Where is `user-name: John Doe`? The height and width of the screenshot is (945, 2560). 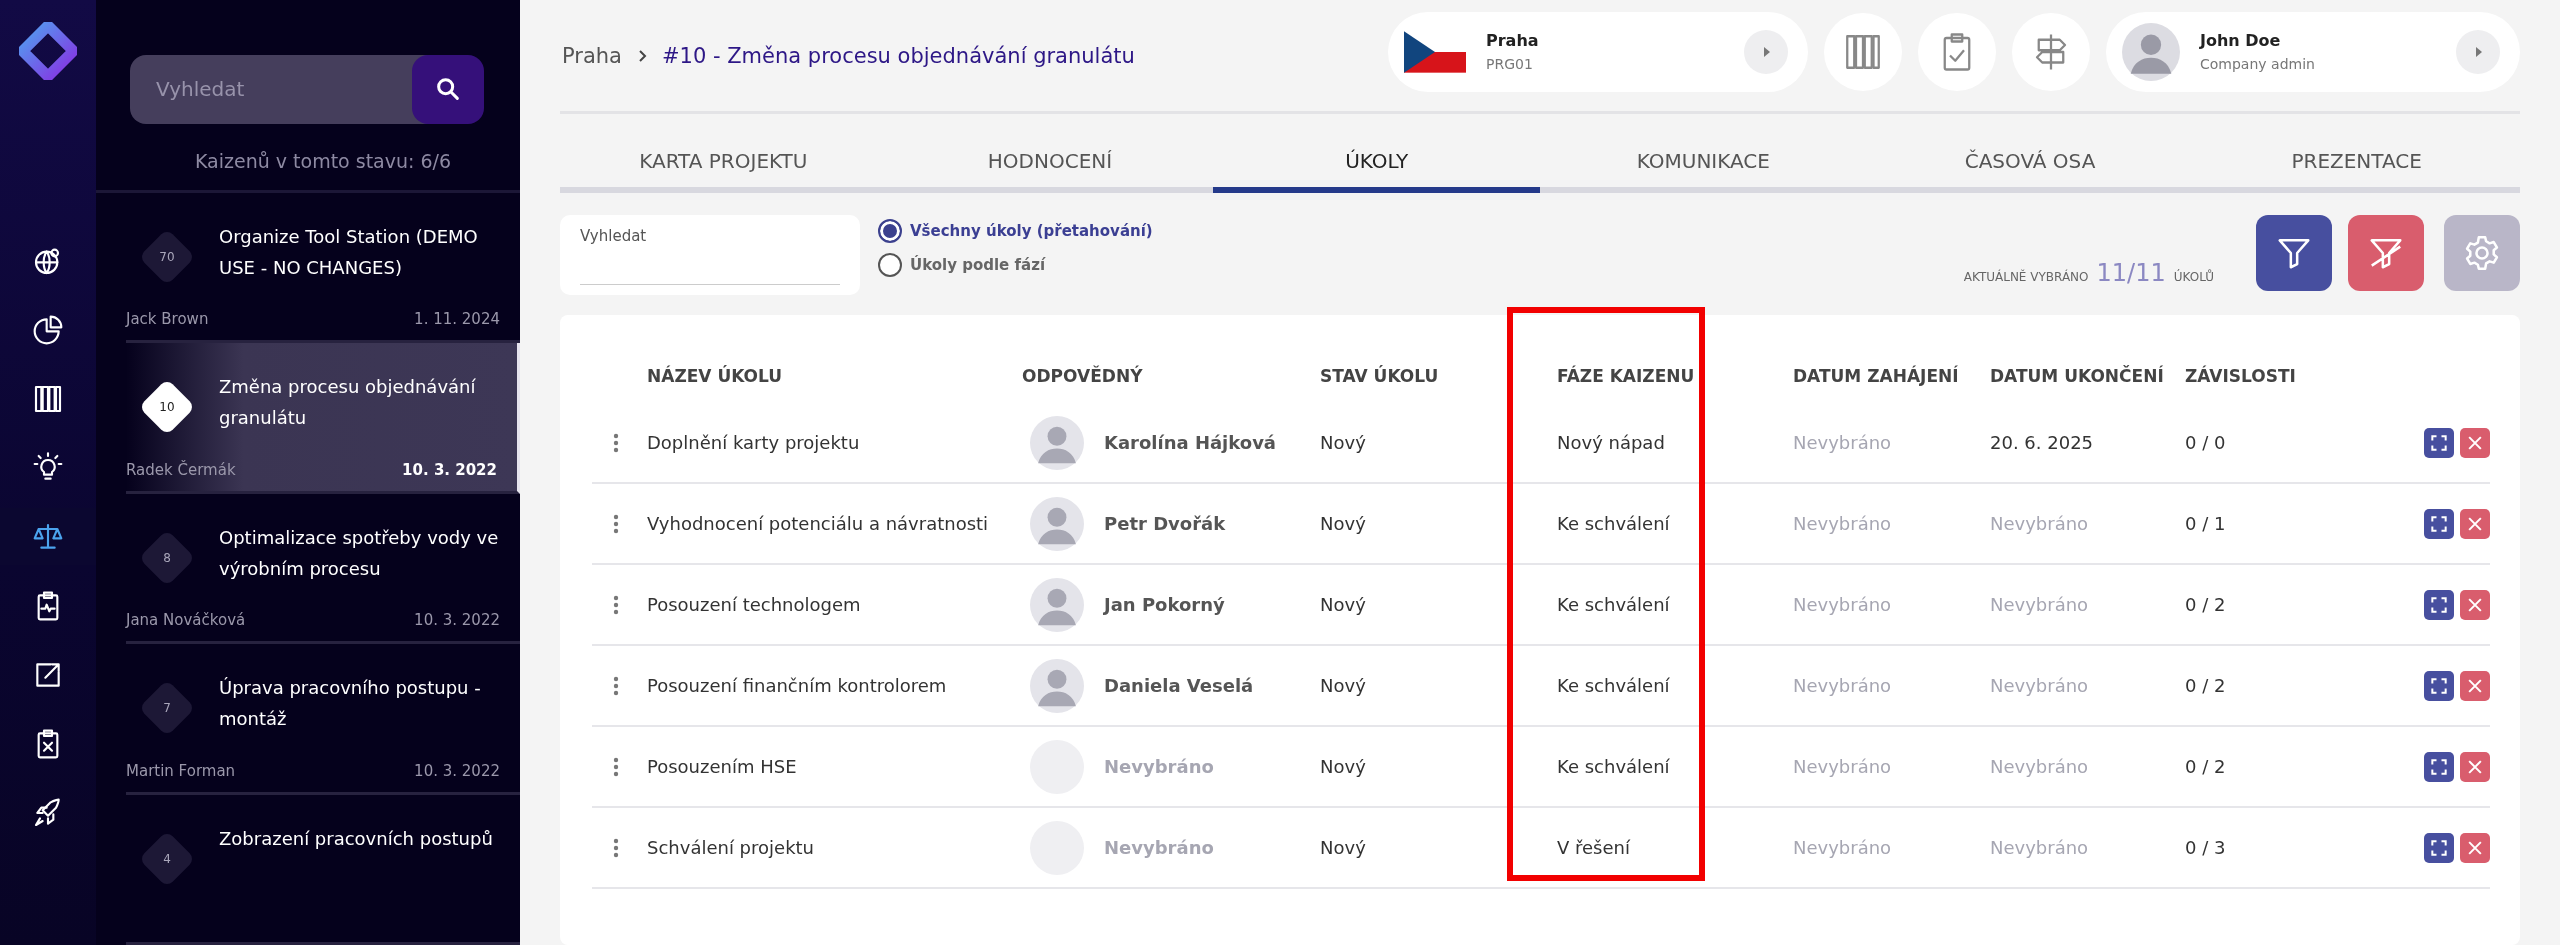
user-name: John Doe is located at coordinates (2241, 40).